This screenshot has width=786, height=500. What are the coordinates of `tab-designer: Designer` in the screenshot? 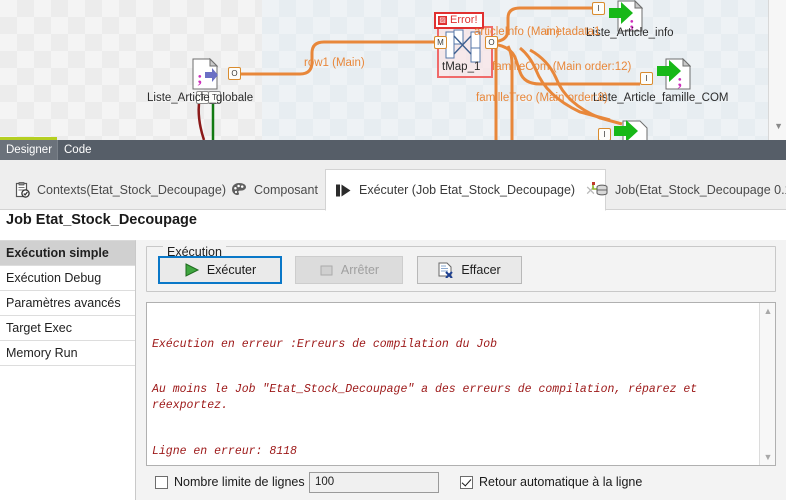 It's located at (29, 150).